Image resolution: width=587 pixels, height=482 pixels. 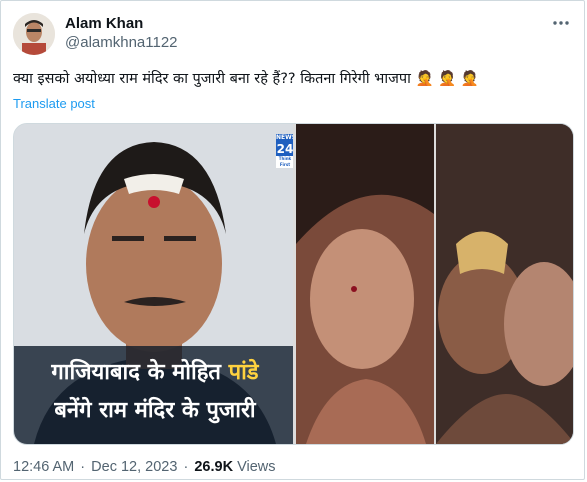 What do you see at coordinates (293, 35) in the screenshot?
I see `tweet-header: Alam Khan @alamkhna1122` at bounding box center [293, 35].